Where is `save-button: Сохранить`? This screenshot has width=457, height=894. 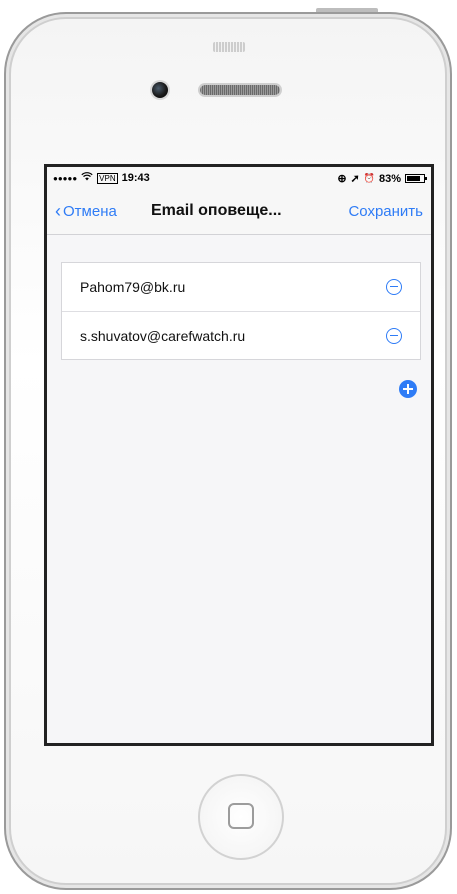
save-button: Сохранить is located at coordinates (385, 211).